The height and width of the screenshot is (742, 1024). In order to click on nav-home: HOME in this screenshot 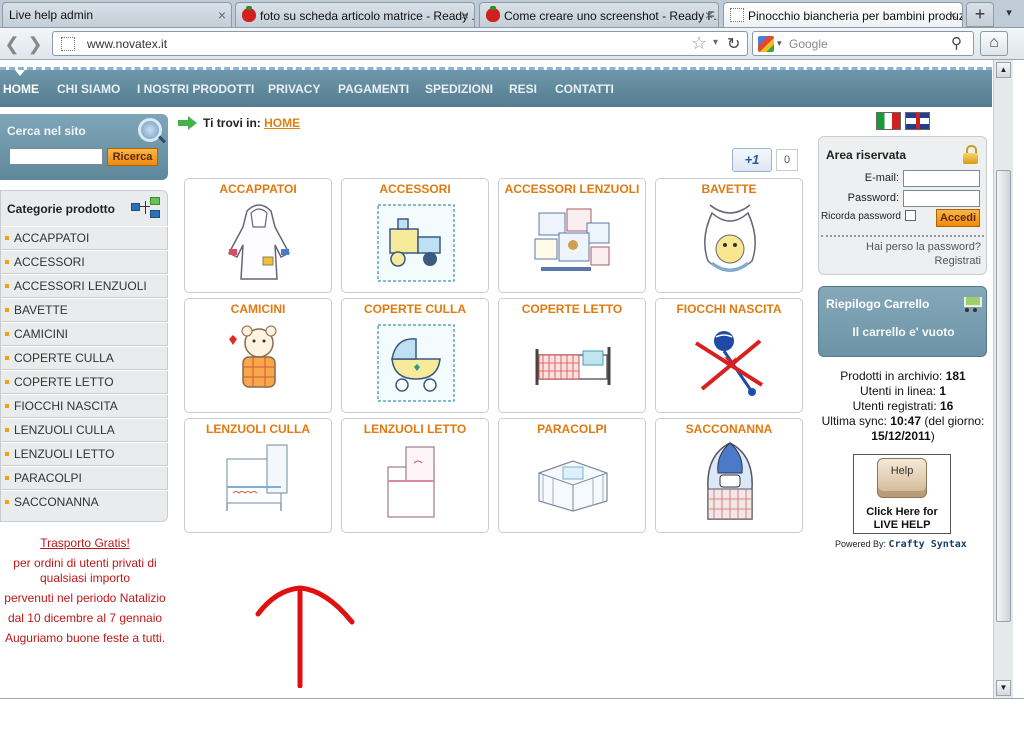, I will do `click(21, 89)`.